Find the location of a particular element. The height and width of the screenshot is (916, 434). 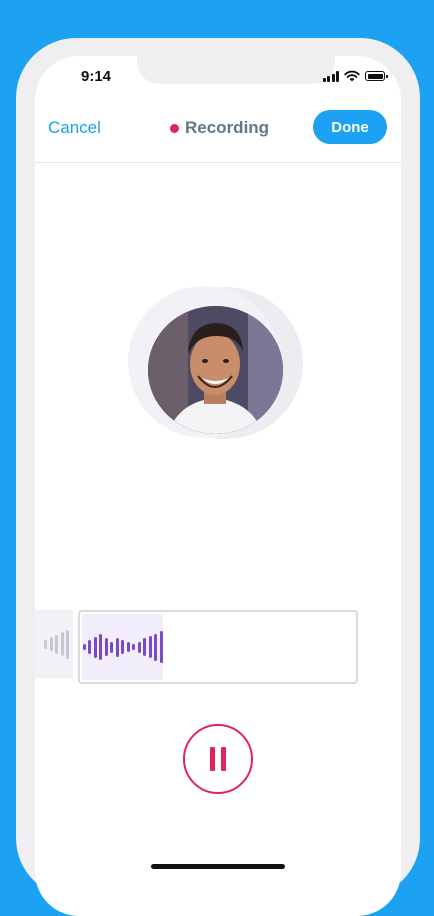

device-notch is located at coordinates (236, 70).